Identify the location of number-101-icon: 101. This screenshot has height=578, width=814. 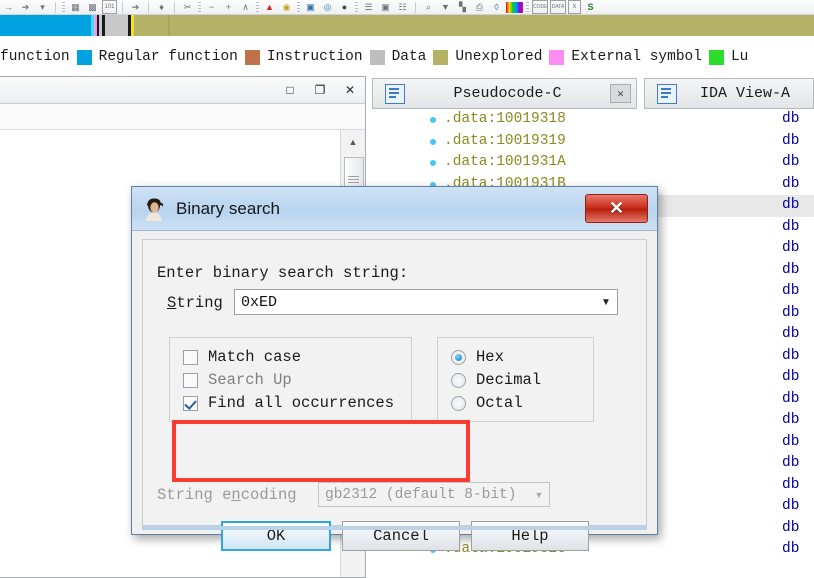
(109, 7).